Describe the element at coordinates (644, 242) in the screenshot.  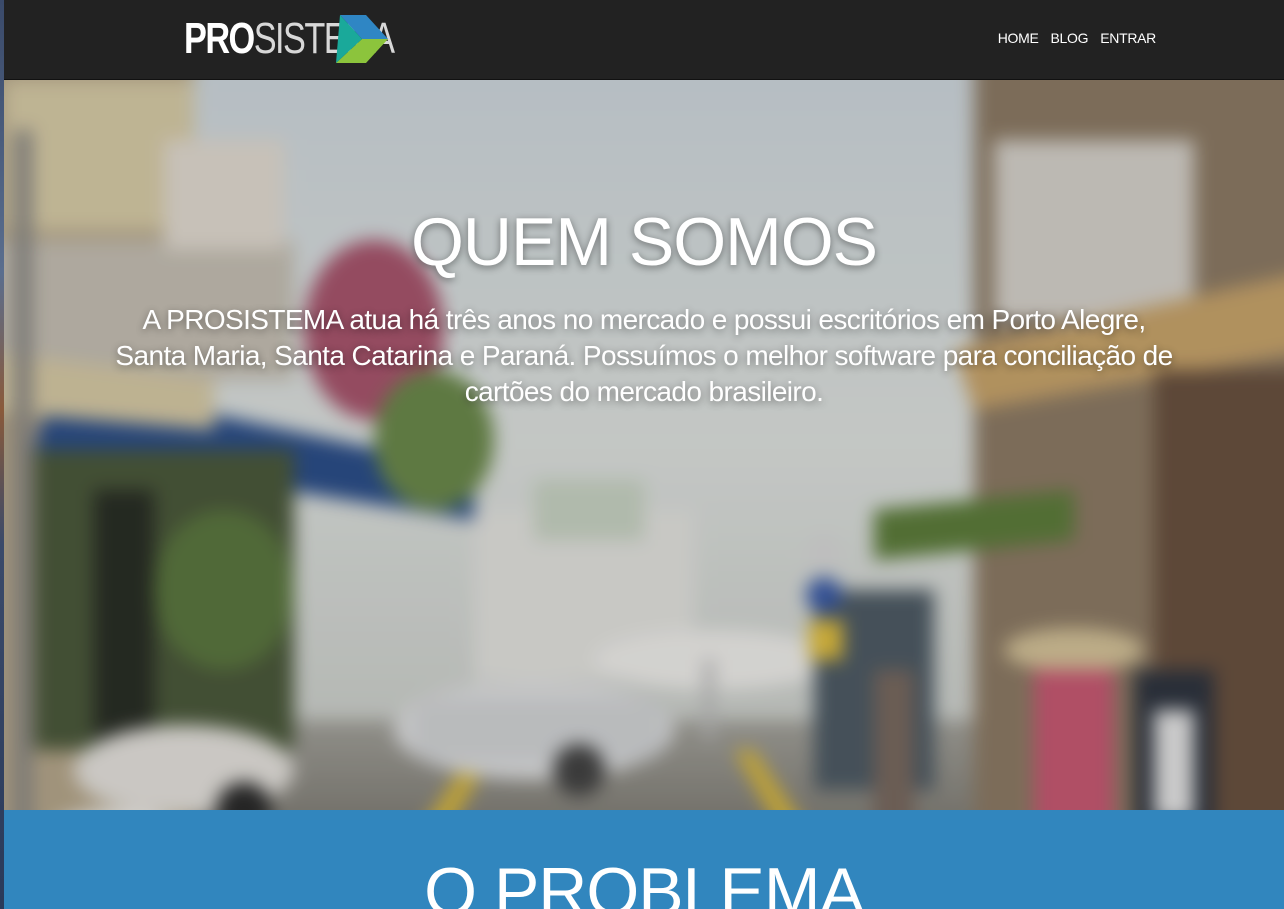
I see `hero-title: QUEM SOMOS` at that location.